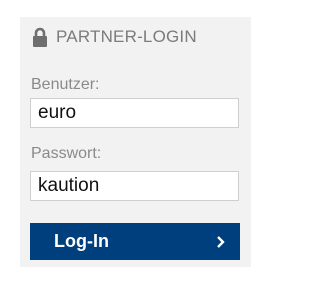  Describe the element at coordinates (40, 37) in the screenshot. I see `lock-icon` at that location.